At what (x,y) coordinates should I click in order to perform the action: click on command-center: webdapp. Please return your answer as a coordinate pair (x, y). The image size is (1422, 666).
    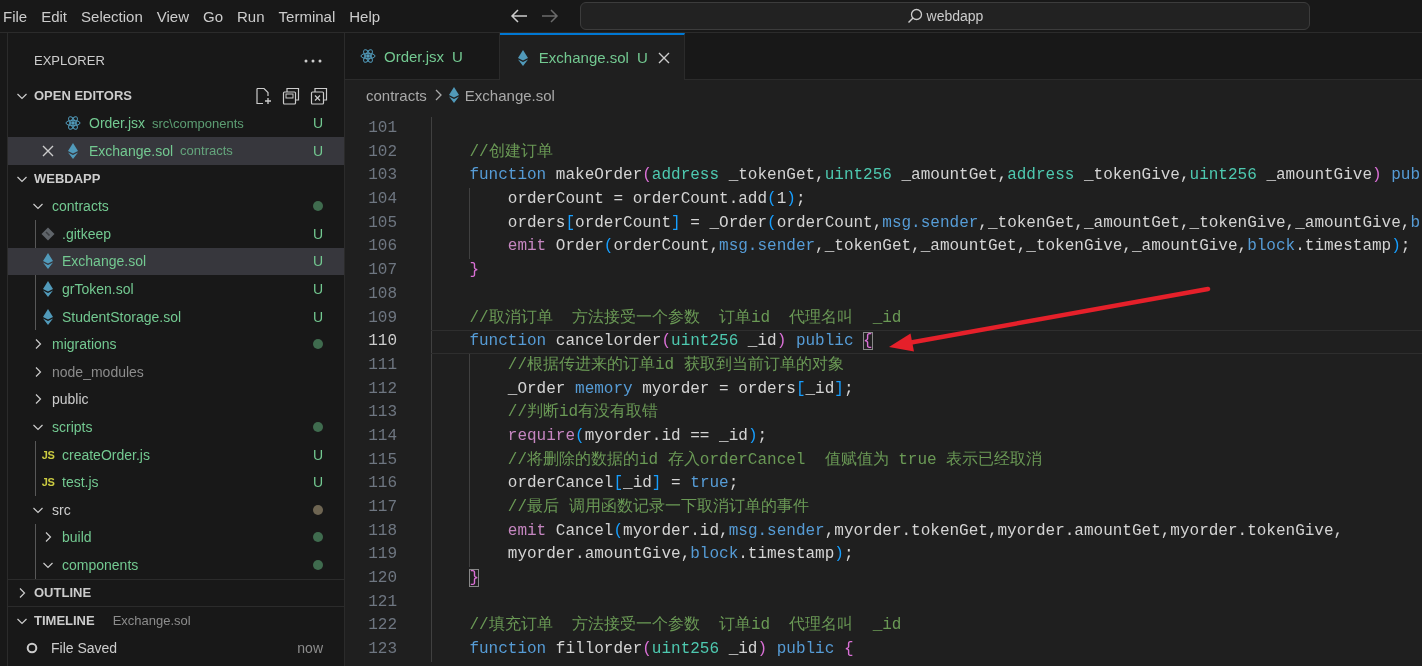
    Looking at the image, I should click on (945, 16).